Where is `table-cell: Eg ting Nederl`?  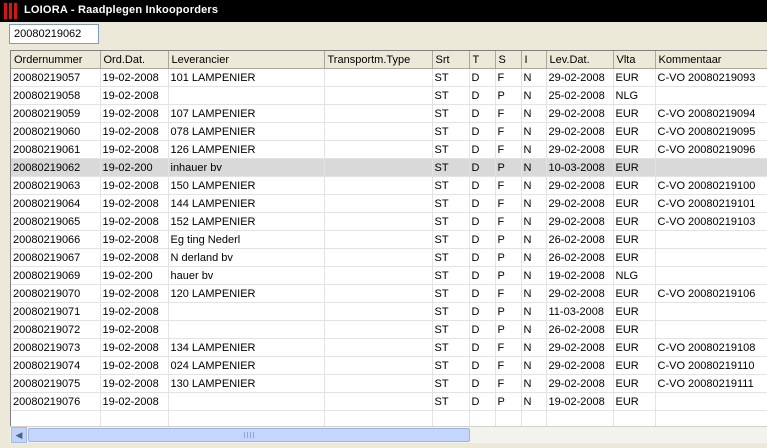 table-cell: Eg ting Nederl is located at coordinates (246, 239).